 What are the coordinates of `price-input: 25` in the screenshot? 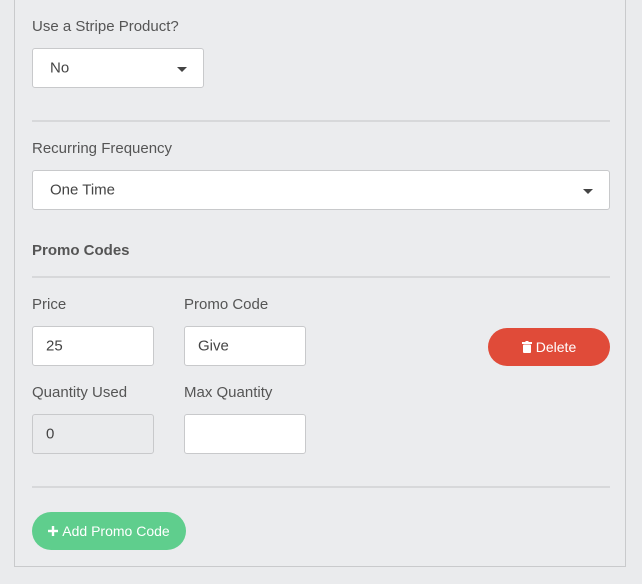 It's located at (93, 346).